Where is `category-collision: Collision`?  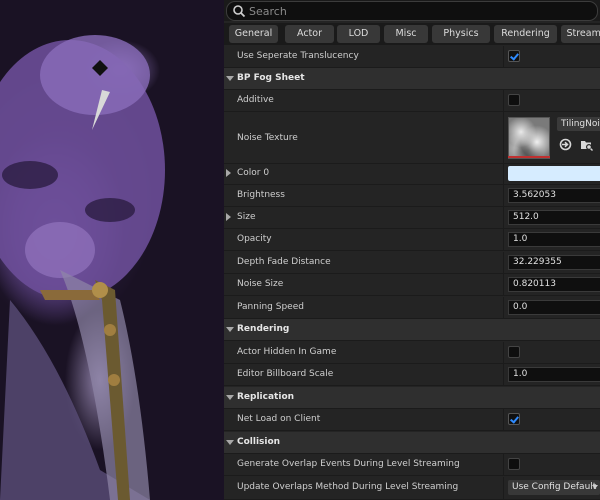 category-collision: Collision is located at coordinates (412, 443).